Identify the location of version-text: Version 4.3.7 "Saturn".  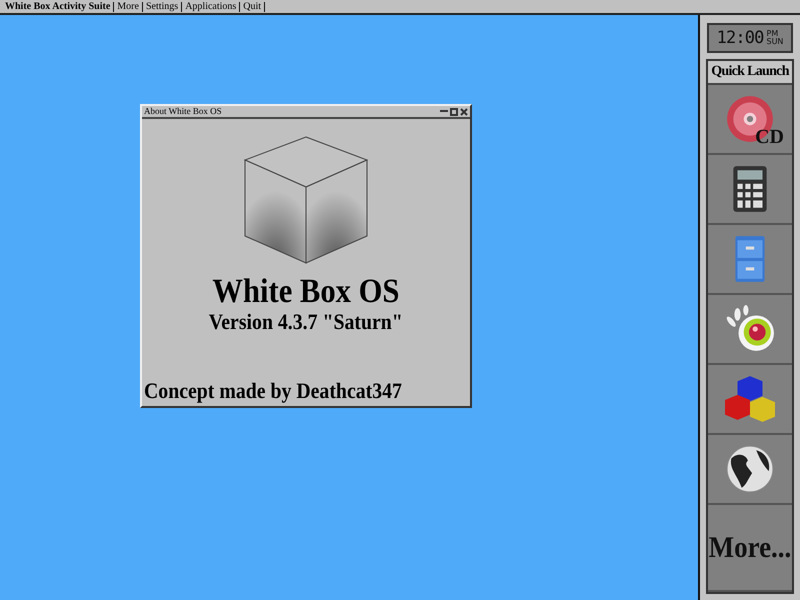
(306, 322).